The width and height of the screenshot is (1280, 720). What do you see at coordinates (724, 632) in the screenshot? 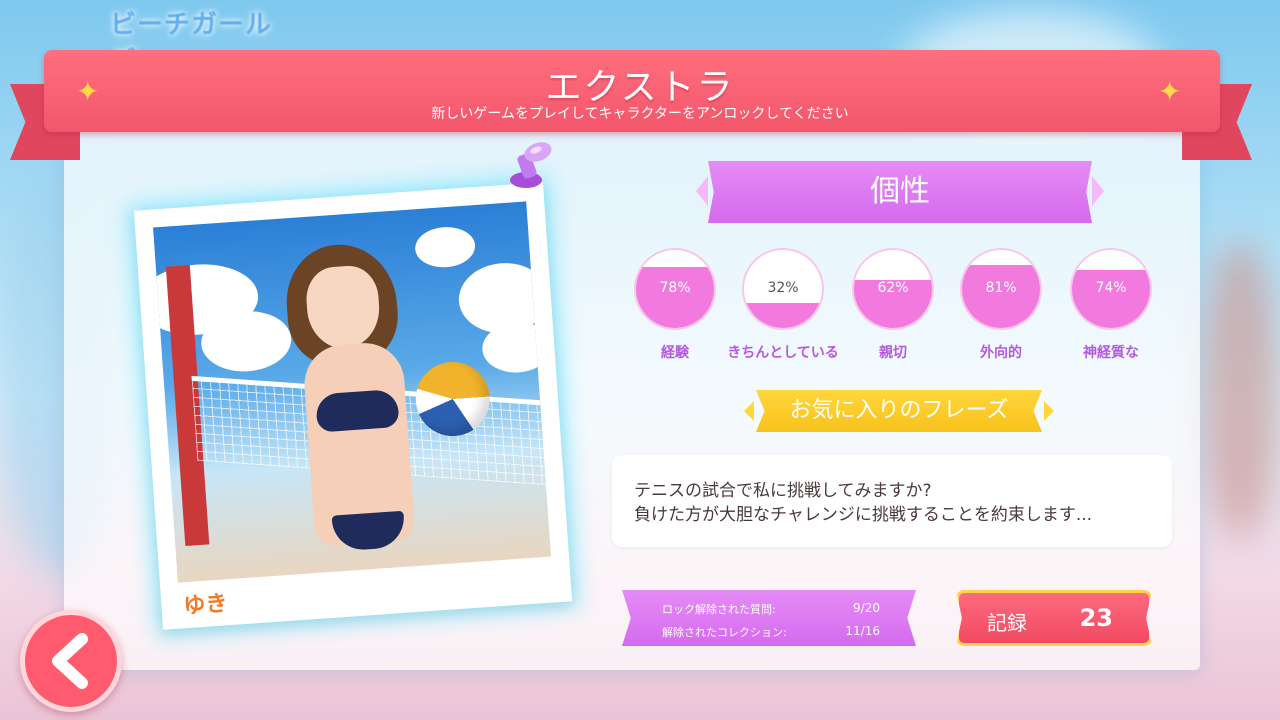
I see `unlocked-collections-label: 解除されたコレクション:` at bounding box center [724, 632].